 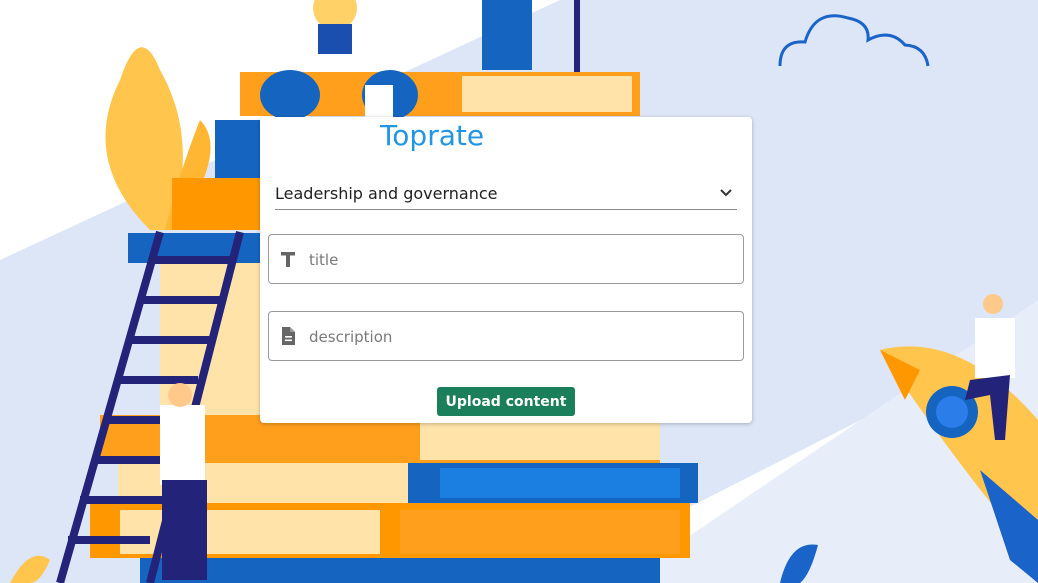 I want to click on description-field, so click(x=506, y=336).